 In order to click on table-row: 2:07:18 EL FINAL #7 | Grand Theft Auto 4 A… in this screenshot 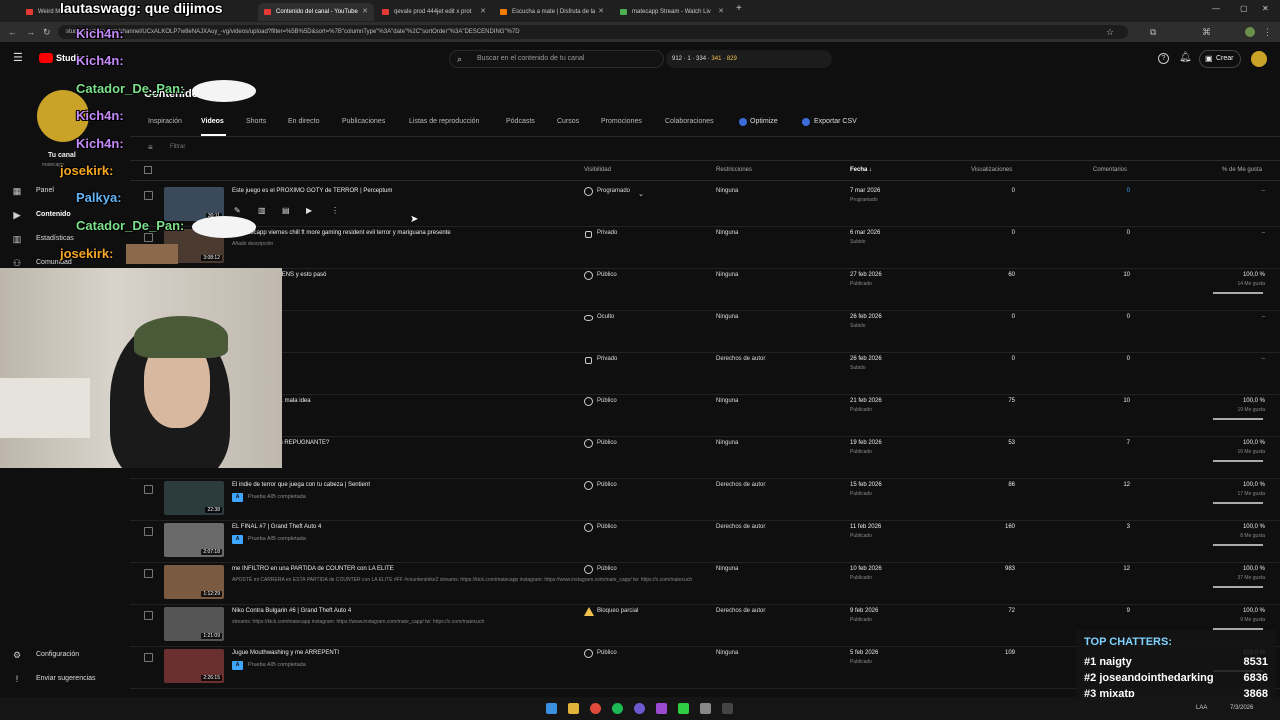, I will do `click(705, 543)`.